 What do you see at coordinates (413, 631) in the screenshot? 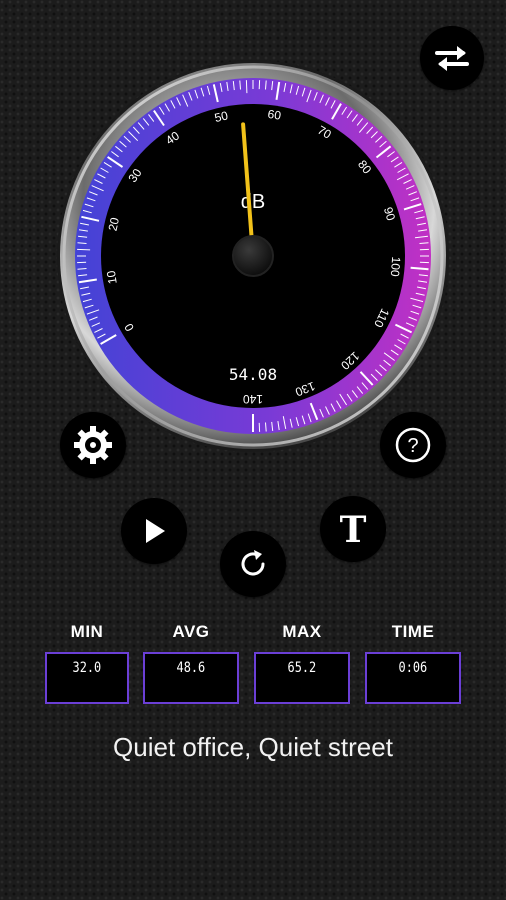
I see `time-label: TIME` at bounding box center [413, 631].